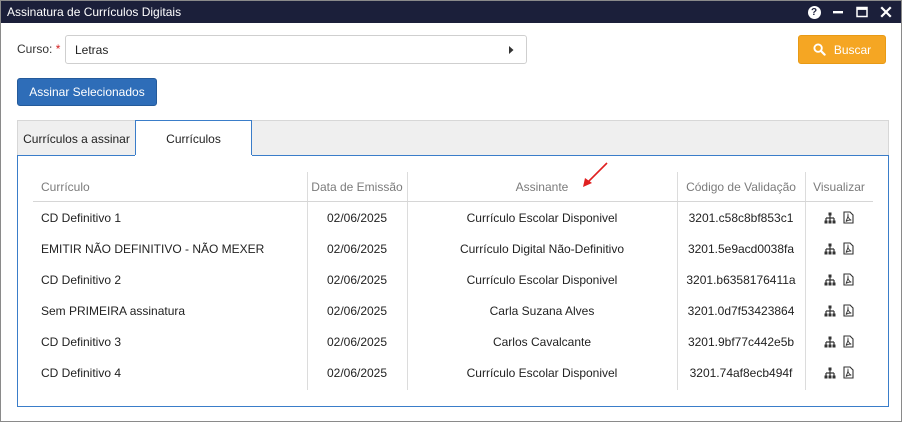 This screenshot has height=422, width=902. Describe the element at coordinates (542, 341) in the screenshot. I see `cell-assinante: Carlos Cavalcante` at that location.